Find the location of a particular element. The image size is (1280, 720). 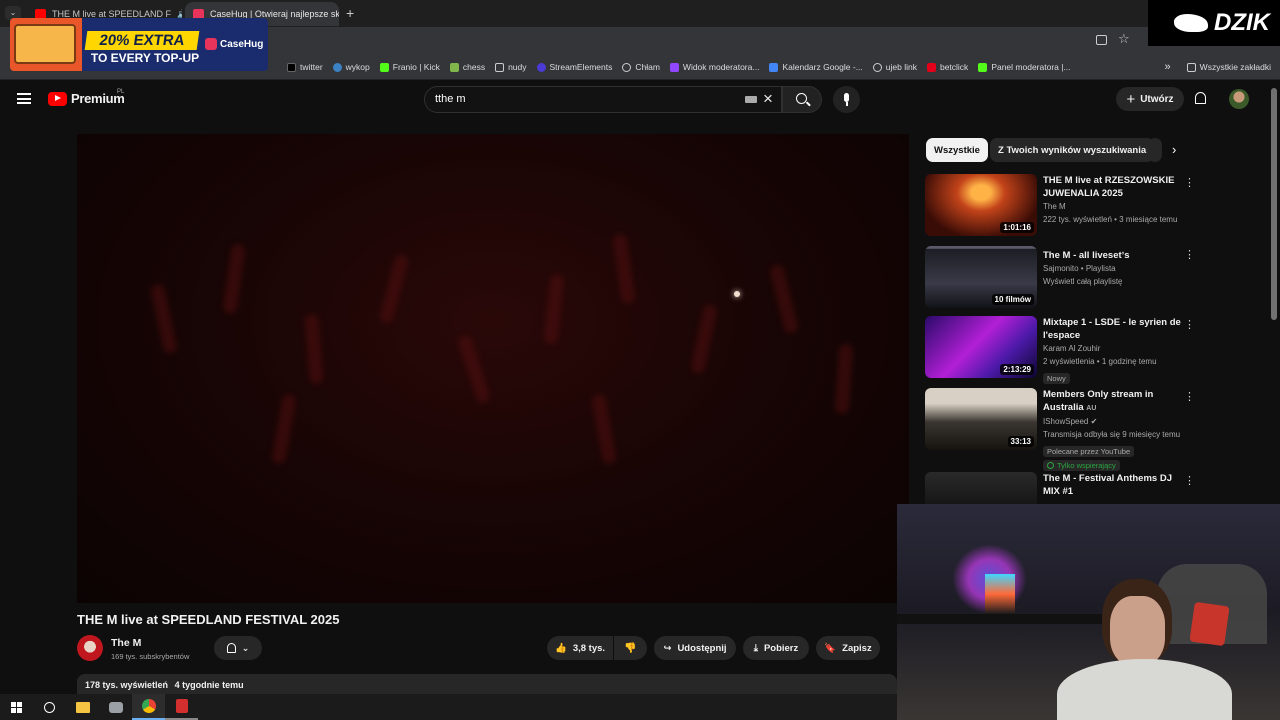

clear-search-icon: × is located at coordinates (768, 99).